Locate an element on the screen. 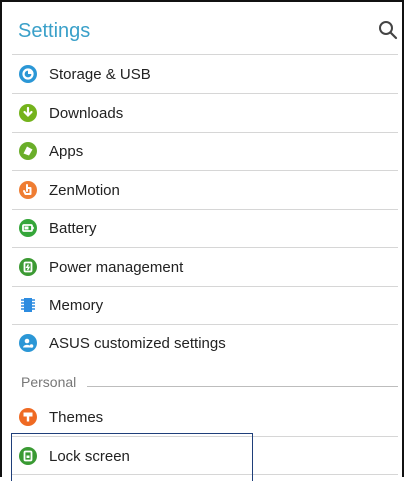 This screenshot has height=481, width=406. settings-item-apps: Apps is located at coordinates (208, 151).